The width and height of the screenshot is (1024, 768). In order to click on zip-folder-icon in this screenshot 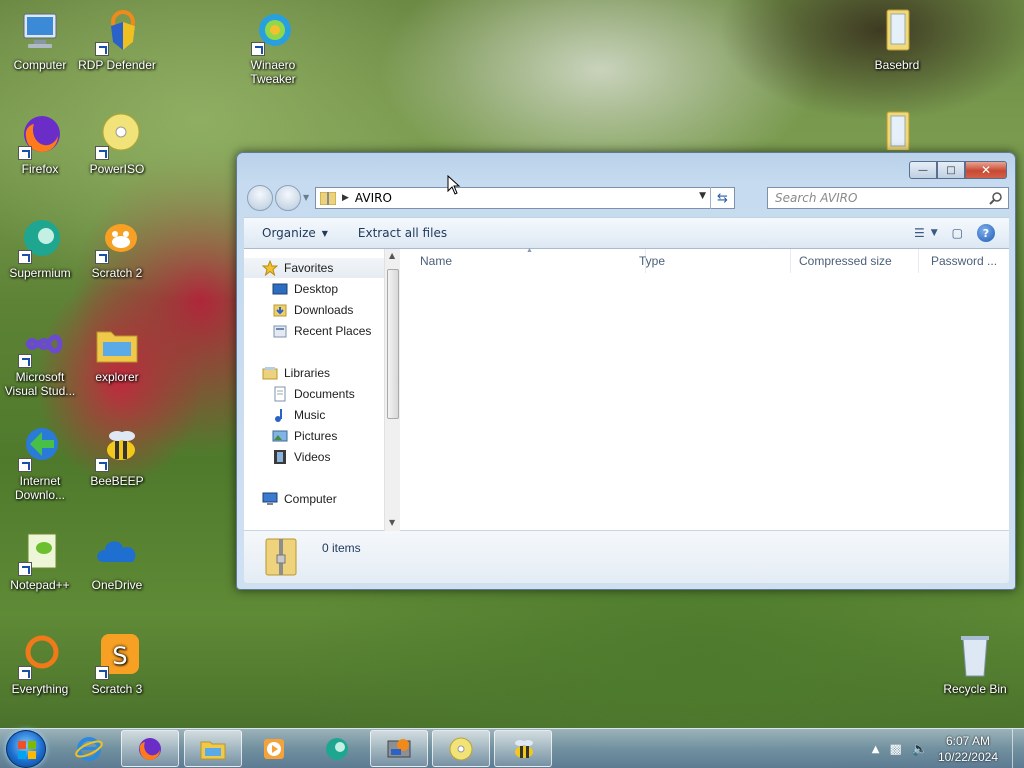, I will do `click(281, 557)`.